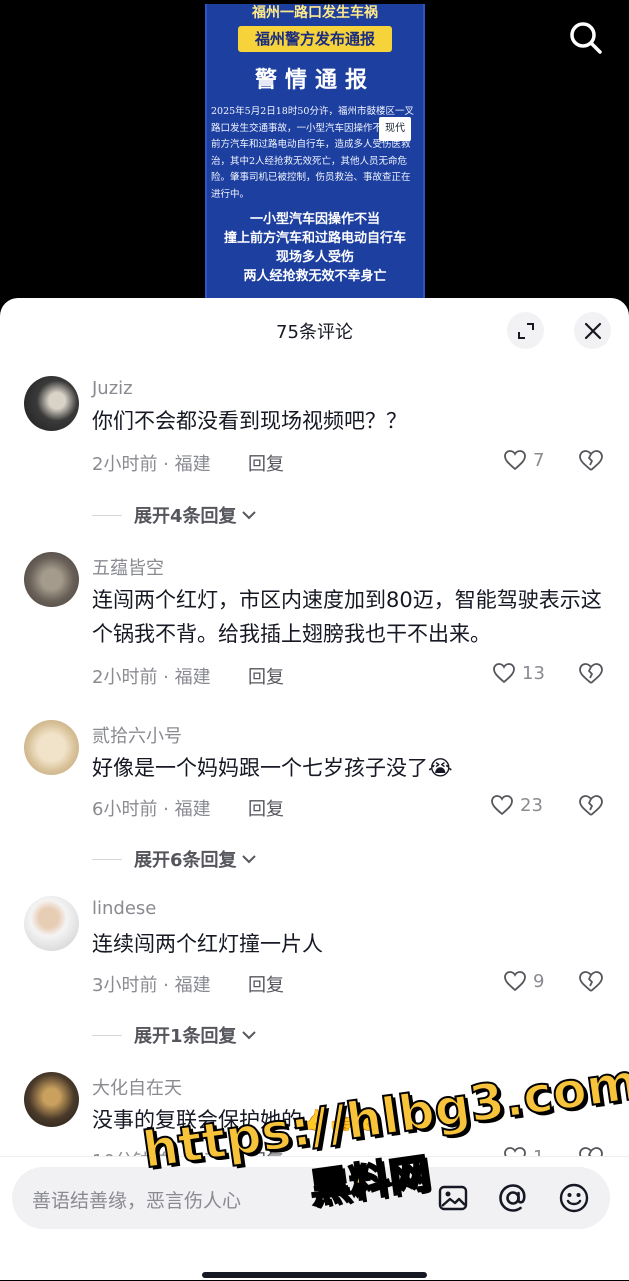 This screenshot has height=1281, width=629. Describe the element at coordinates (272, 768) in the screenshot. I see `comment-text: 好像是一个妈妈跟一个七岁孩子没了😭` at that location.